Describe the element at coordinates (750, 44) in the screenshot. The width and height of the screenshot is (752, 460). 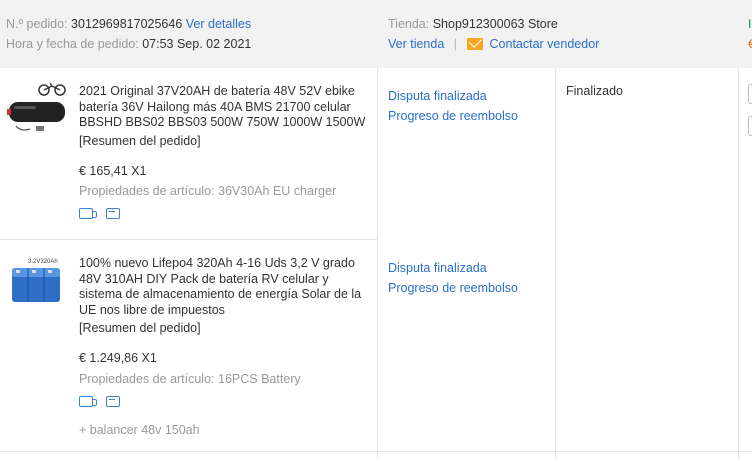
I see `edge-orange-text: €` at that location.